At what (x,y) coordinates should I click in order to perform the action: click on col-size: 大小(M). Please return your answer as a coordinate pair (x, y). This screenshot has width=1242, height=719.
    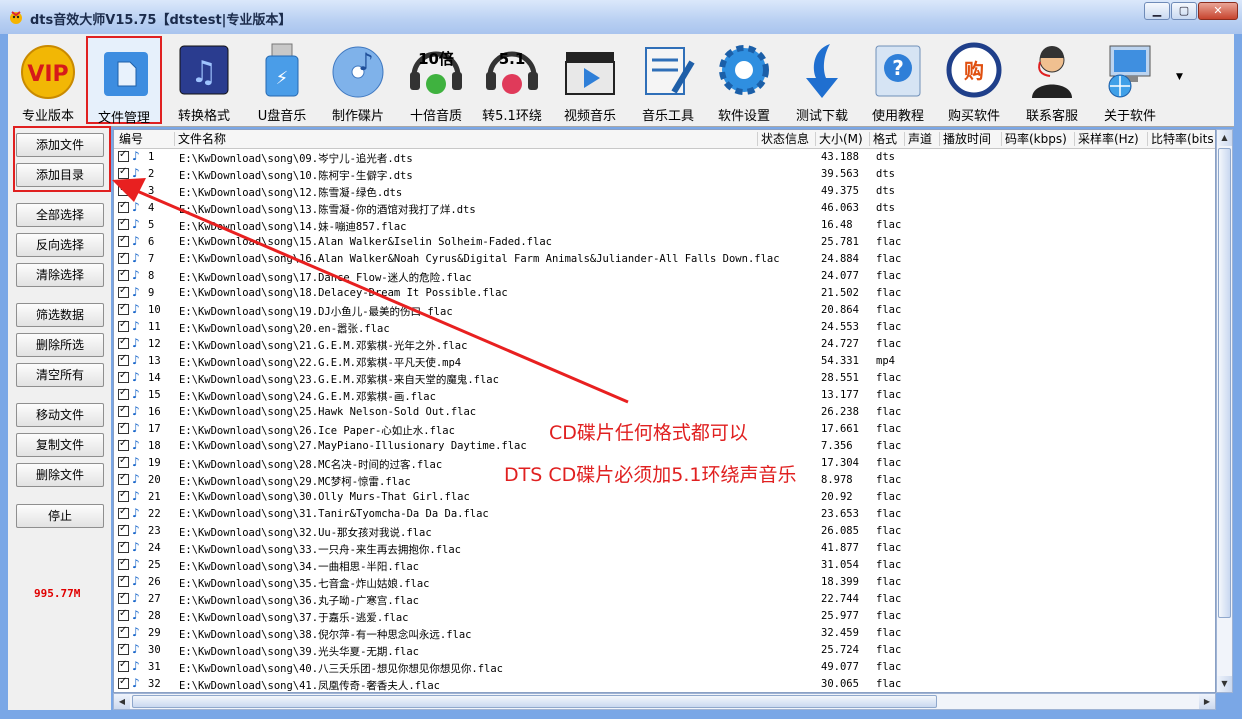
    Looking at the image, I should click on (839, 139).